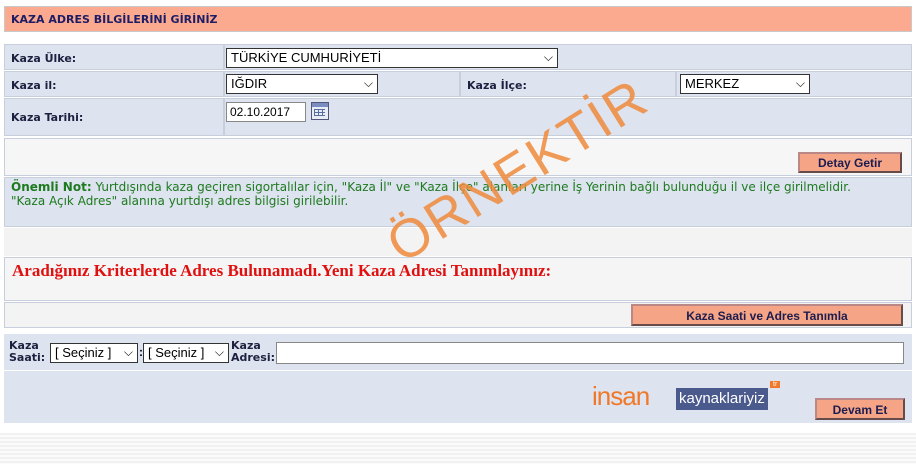  I want to click on tarih-label: Kaza Tarihi:, so click(47, 117).